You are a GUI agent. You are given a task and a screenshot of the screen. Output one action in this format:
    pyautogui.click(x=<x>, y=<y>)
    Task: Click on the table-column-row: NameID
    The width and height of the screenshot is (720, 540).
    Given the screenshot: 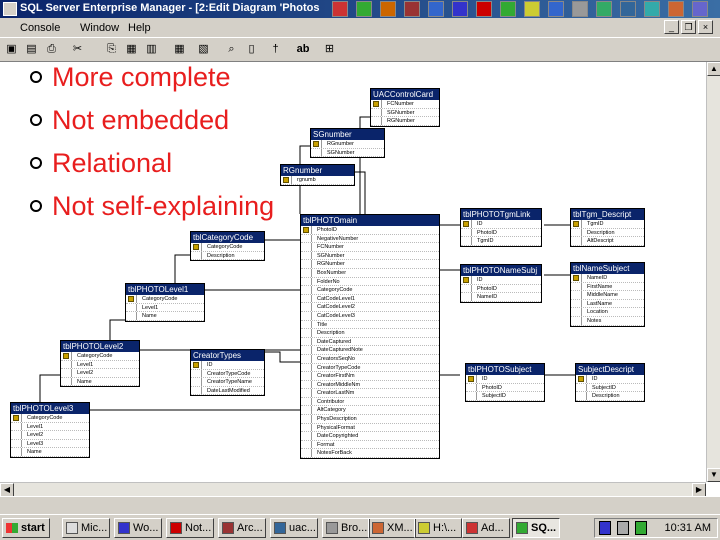 What is the action you would take?
    pyautogui.click(x=607, y=278)
    